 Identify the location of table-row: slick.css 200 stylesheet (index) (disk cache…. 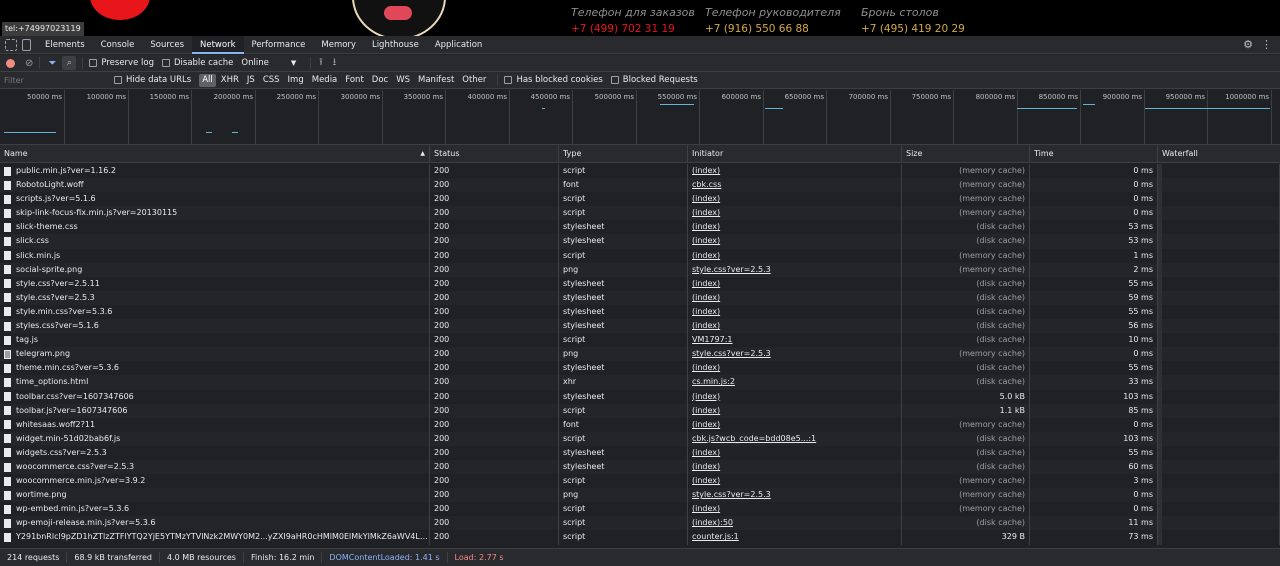
(640, 241).